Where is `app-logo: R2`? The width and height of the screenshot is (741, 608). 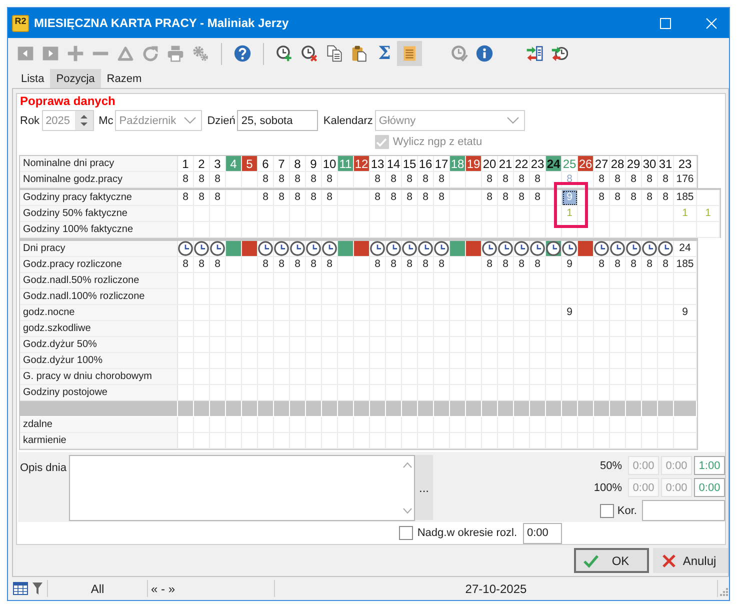 app-logo: R2 is located at coordinates (20, 23).